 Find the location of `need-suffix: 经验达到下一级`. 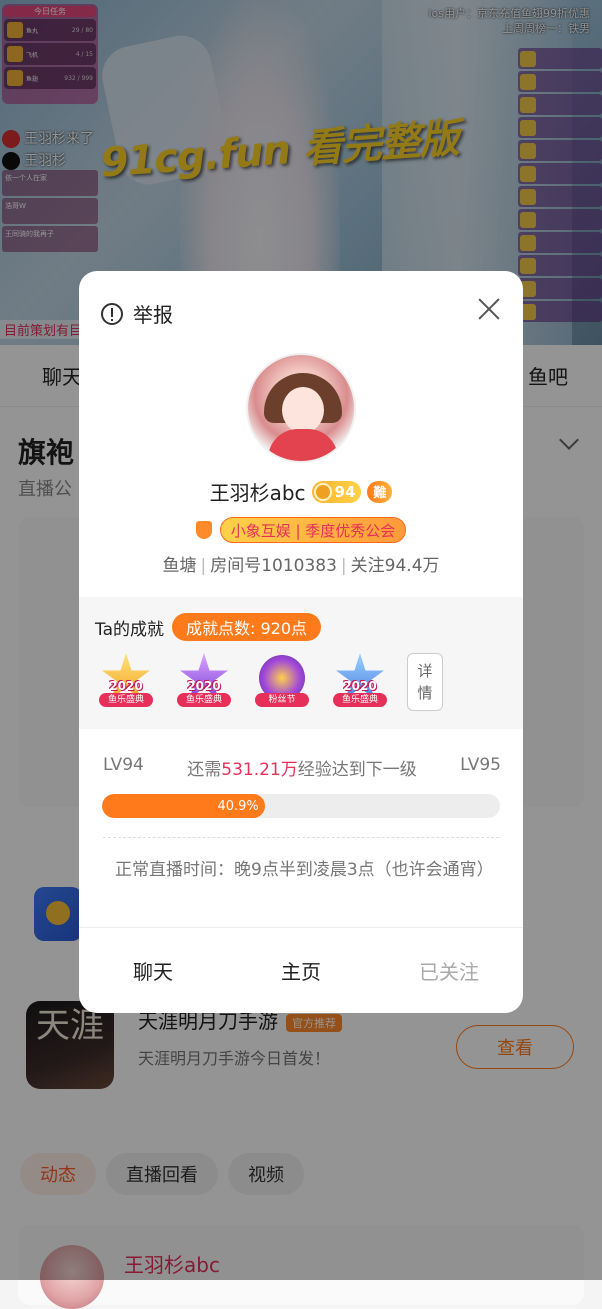

need-suffix: 经验达到下一级 is located at coordinates (357, 770).